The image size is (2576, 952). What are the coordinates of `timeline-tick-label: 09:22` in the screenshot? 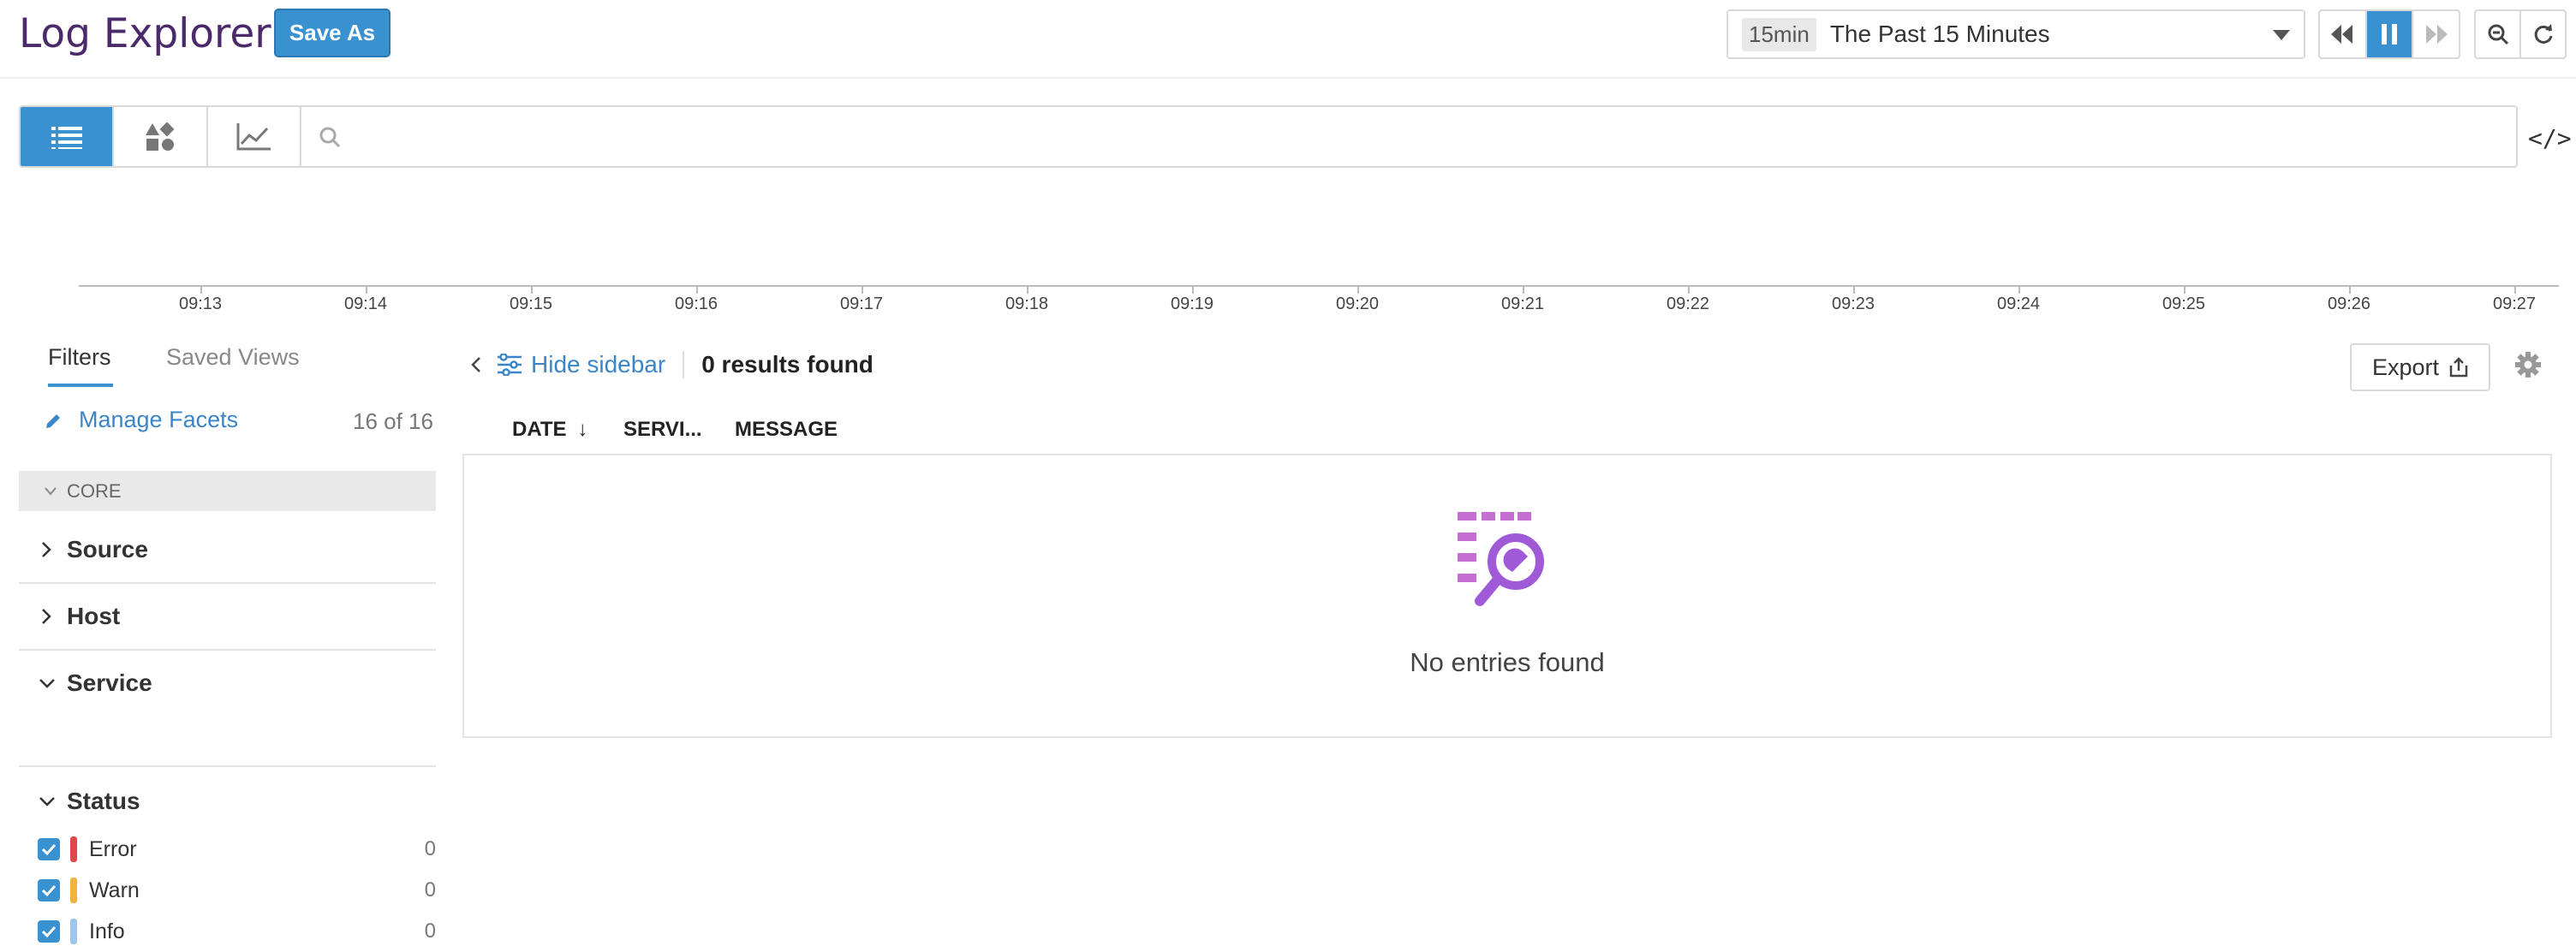 It's located at (1688, 304).